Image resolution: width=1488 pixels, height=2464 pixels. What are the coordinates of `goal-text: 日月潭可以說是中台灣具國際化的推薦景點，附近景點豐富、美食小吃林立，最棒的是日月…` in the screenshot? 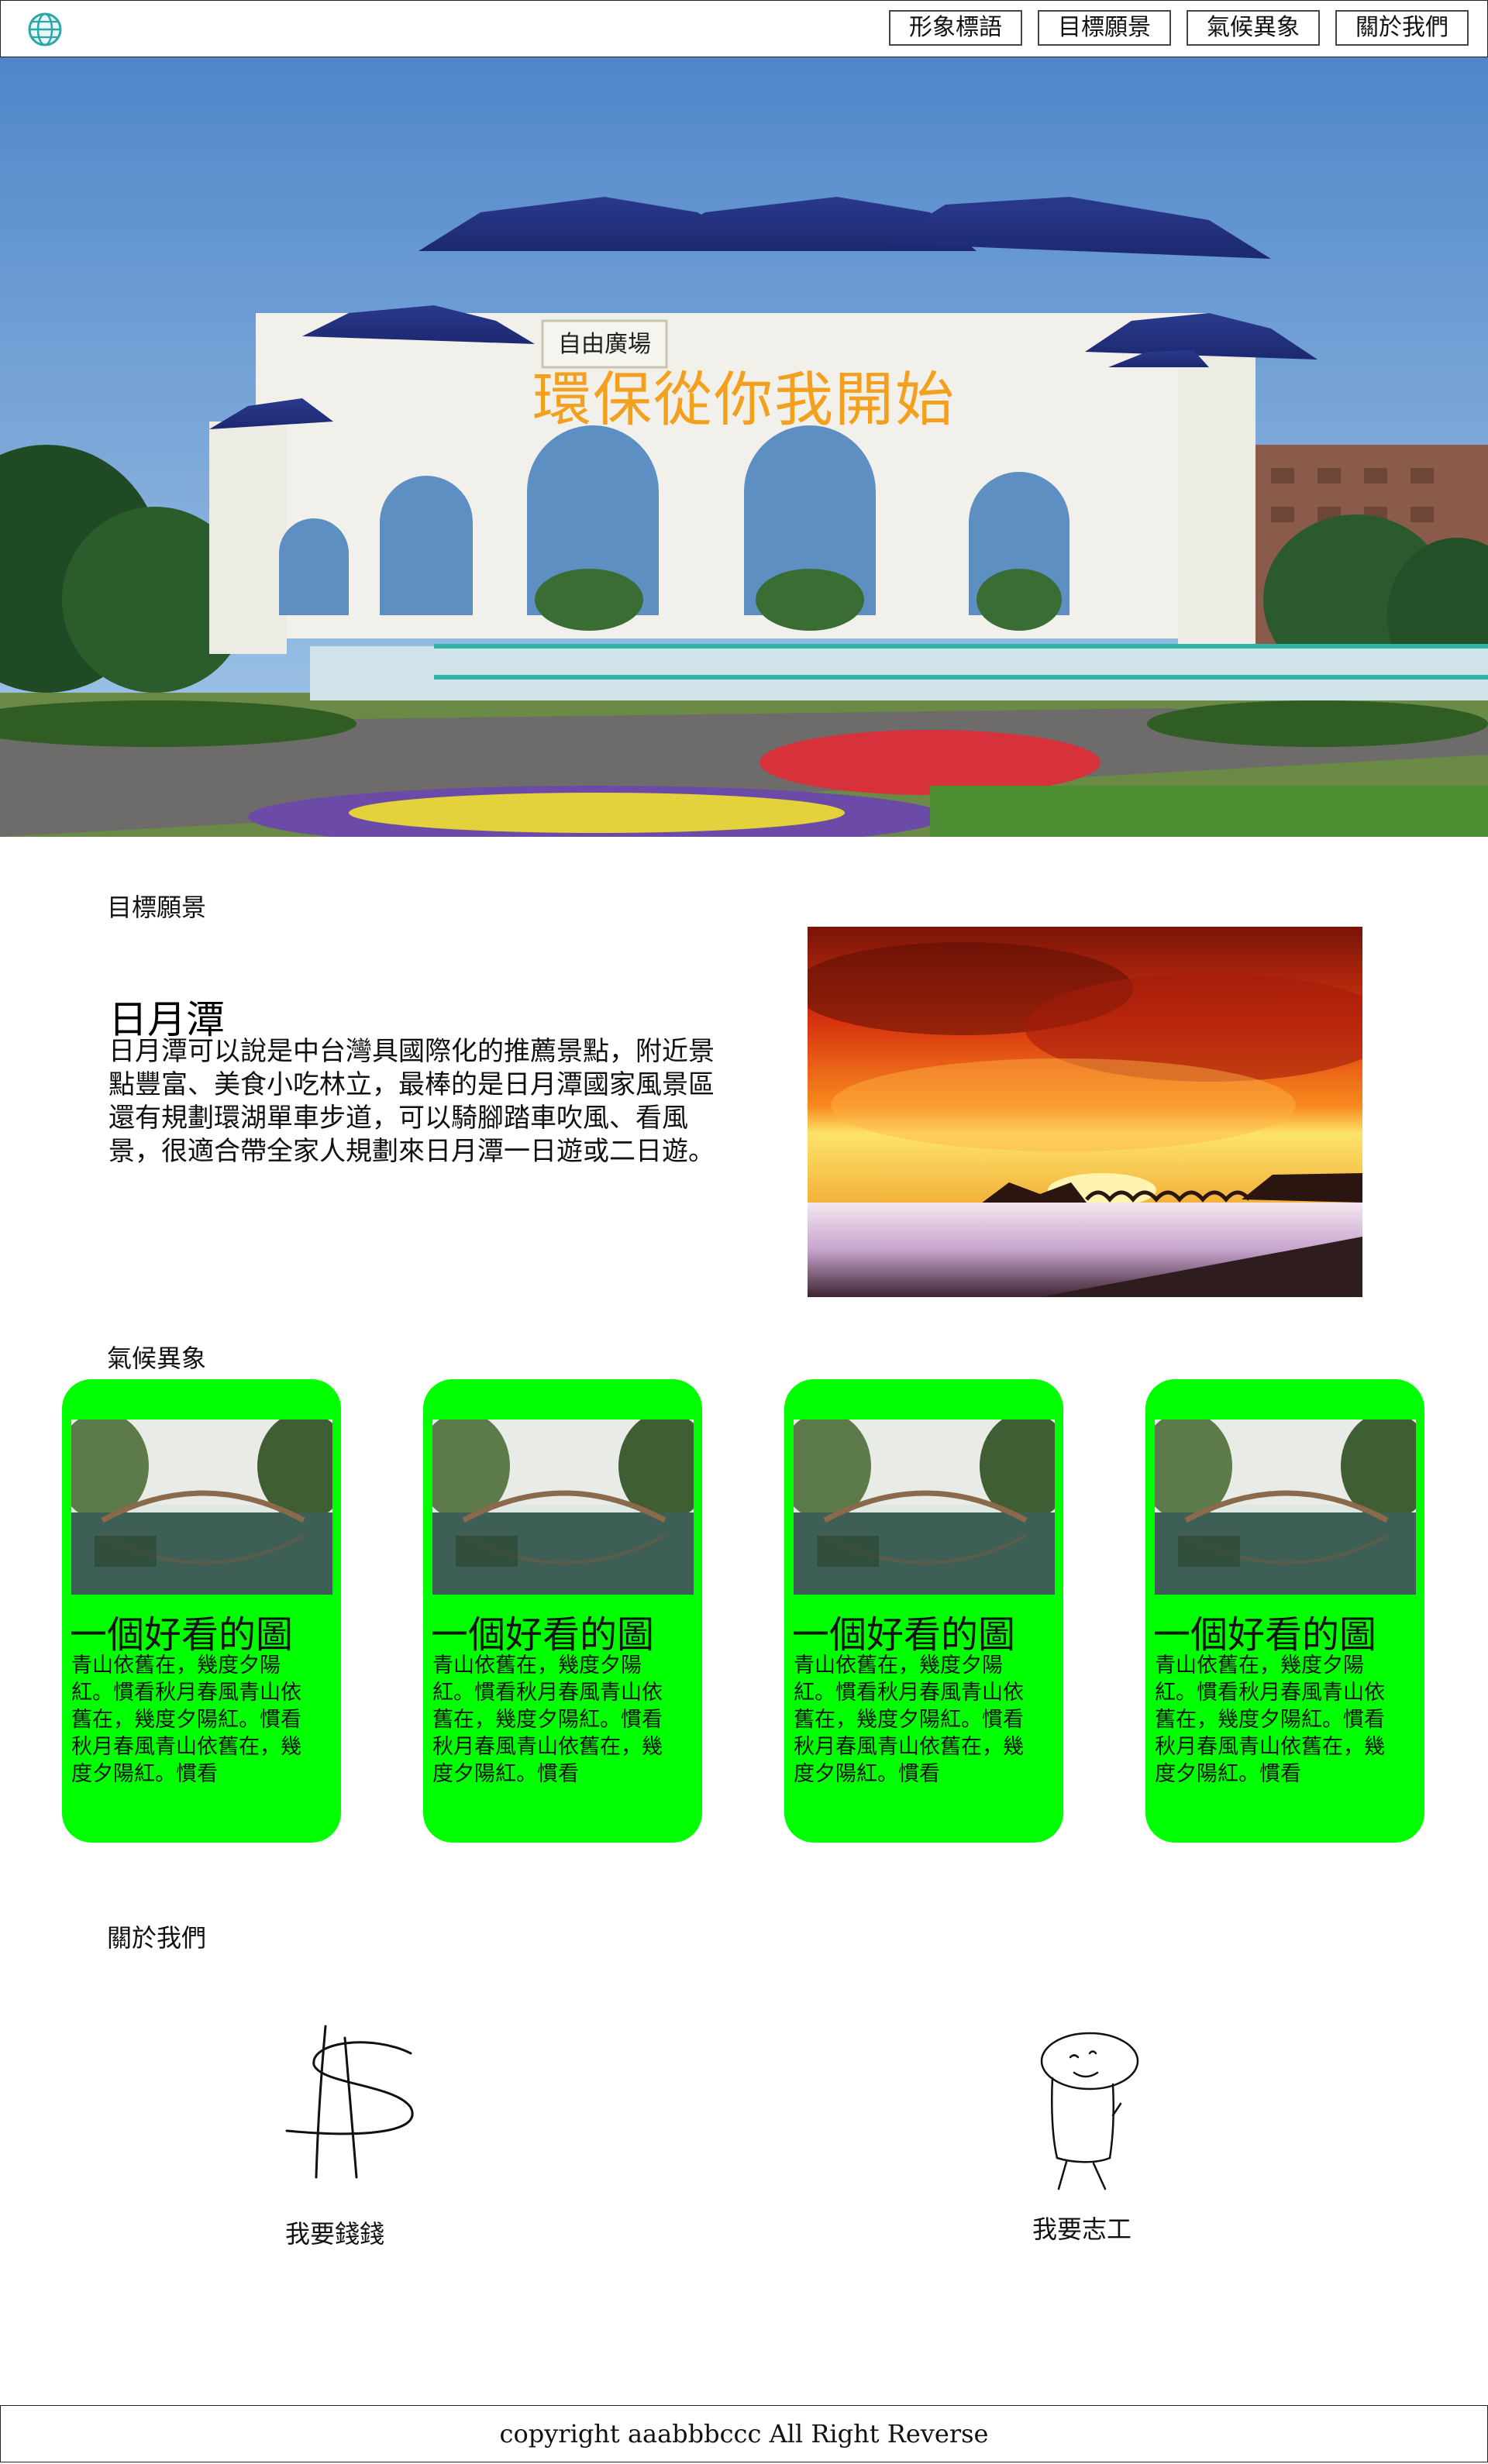 It's located at (412, 1101).